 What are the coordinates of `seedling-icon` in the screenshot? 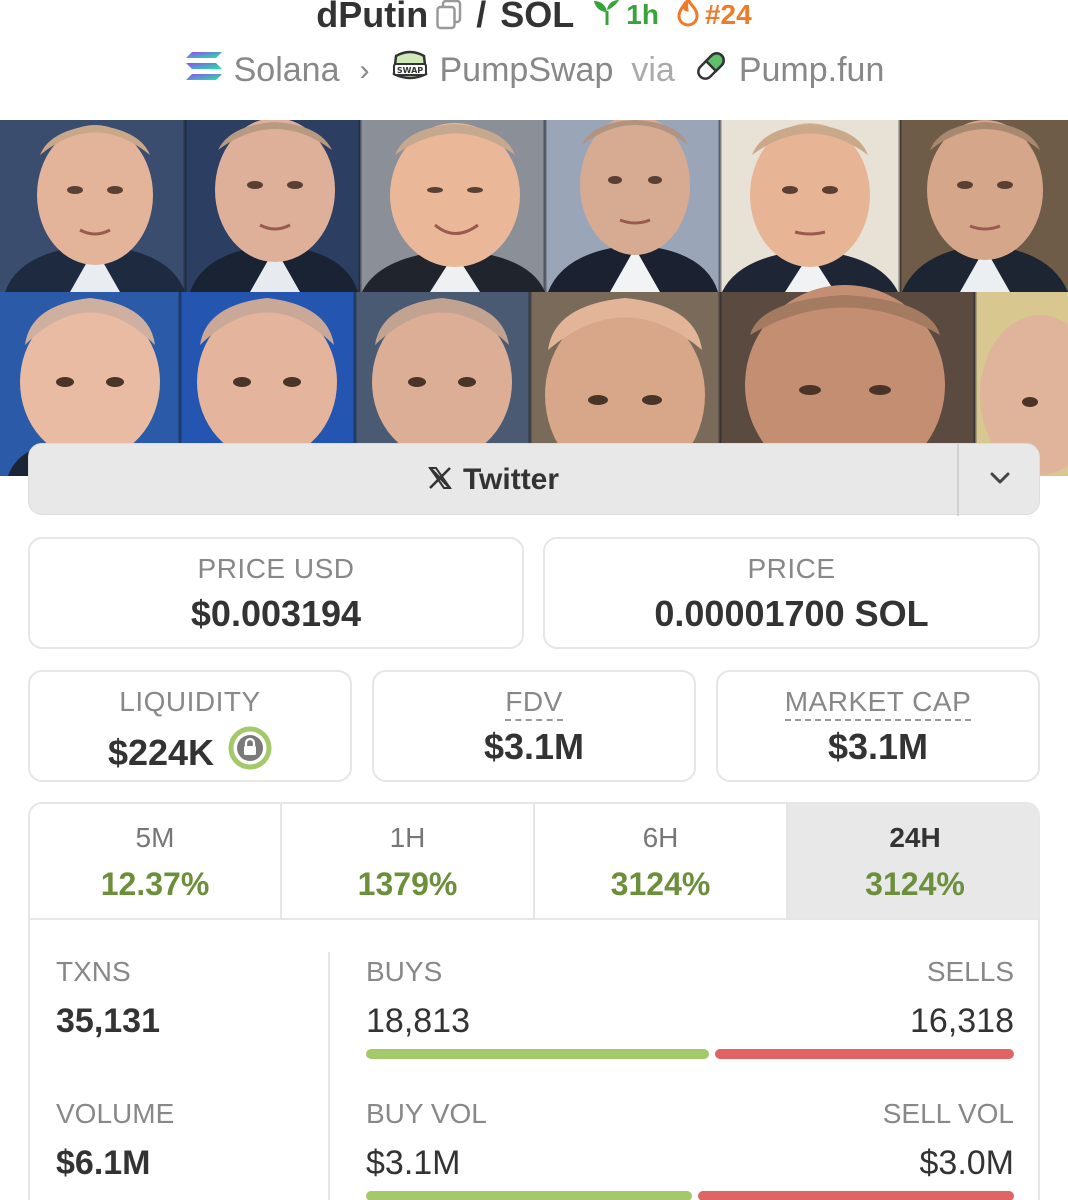 It's located at (607, 16).